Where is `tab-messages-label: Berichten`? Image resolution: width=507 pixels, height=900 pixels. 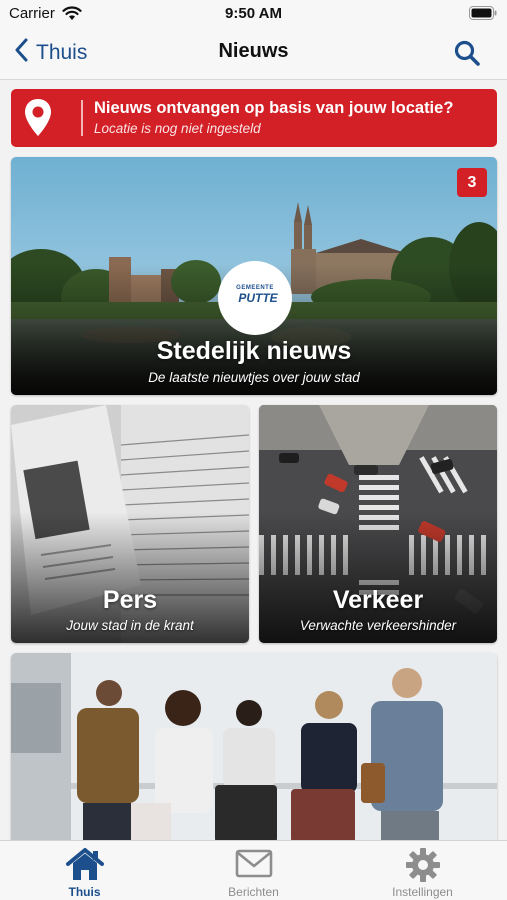 tab-messages-label: Berichten is located at coordinates (253, 892).